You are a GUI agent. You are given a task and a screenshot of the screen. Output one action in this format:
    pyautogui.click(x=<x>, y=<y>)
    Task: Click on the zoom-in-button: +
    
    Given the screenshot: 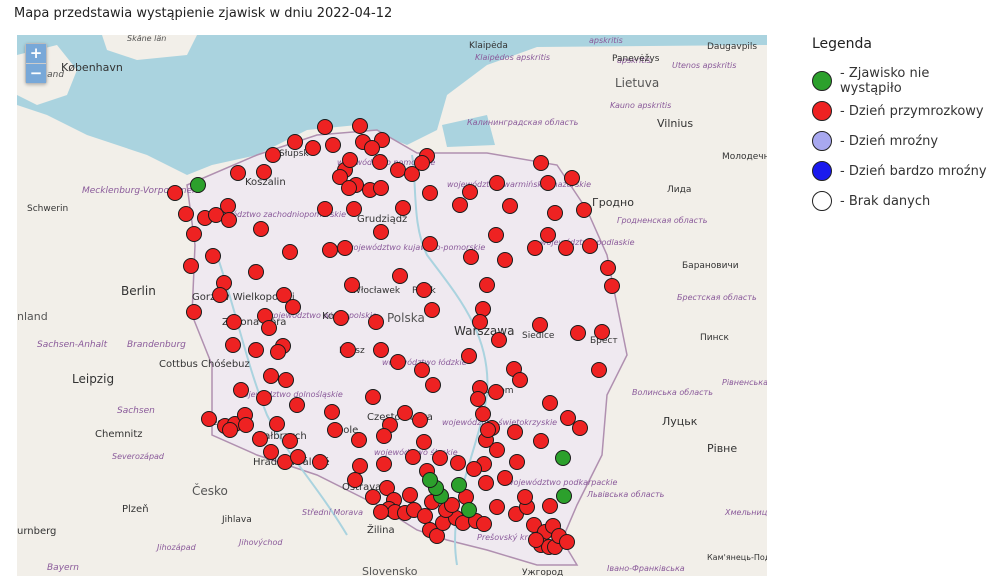 What is the action you would take?
    pyautogui.click(x=36, y=53)
    